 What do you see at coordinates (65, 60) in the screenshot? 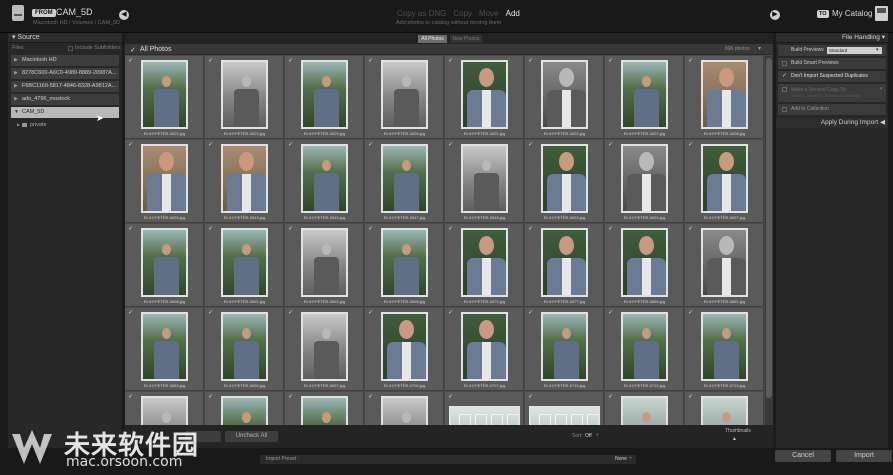
I see `volume-item: ▶ Macintosh HD` at bounding box center [65, 60].